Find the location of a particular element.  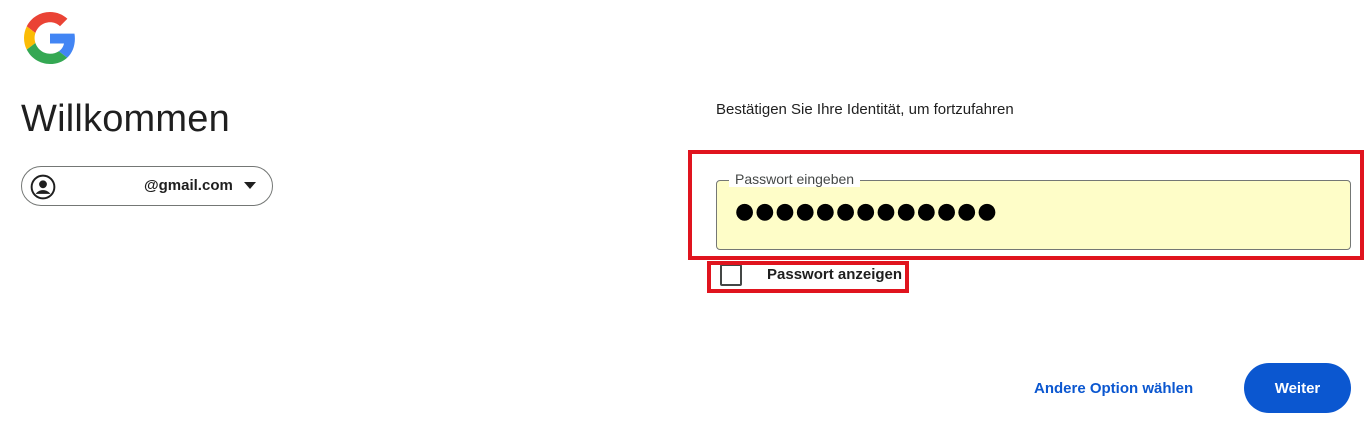

other-option-link: Andere Option wählen is located at coordinates (1113, 388).